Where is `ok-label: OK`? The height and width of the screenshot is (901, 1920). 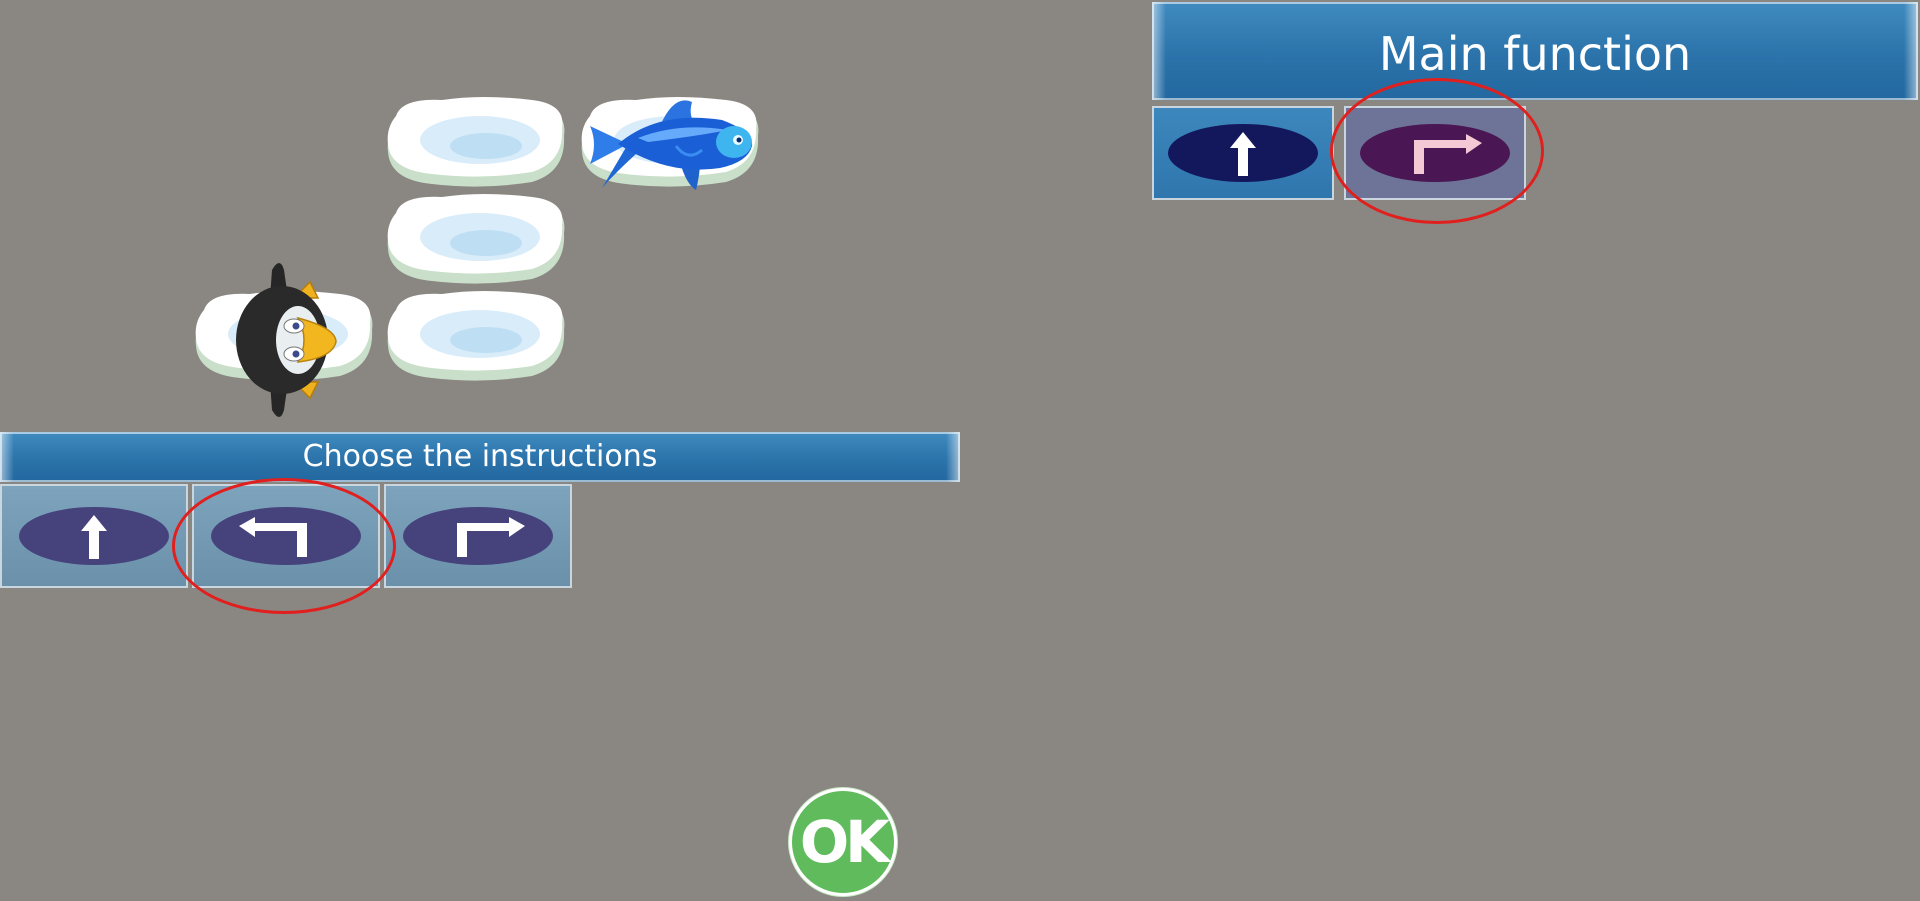
ok-label: OK is located at coordinates (844, 842).